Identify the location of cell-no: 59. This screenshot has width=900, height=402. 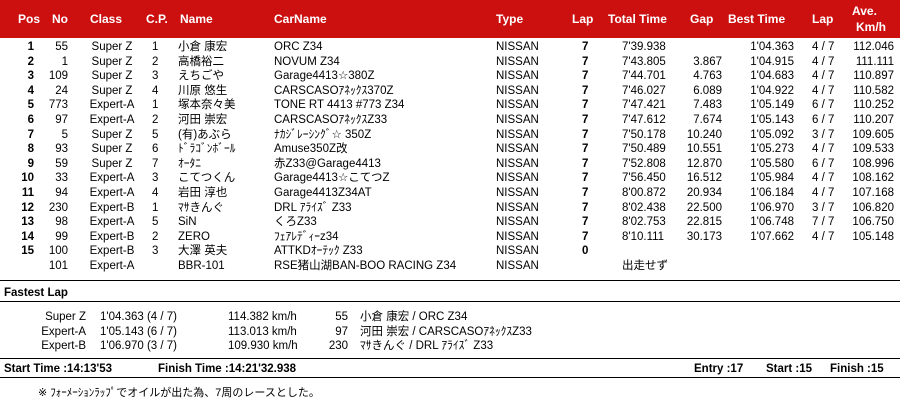
(61, 163).